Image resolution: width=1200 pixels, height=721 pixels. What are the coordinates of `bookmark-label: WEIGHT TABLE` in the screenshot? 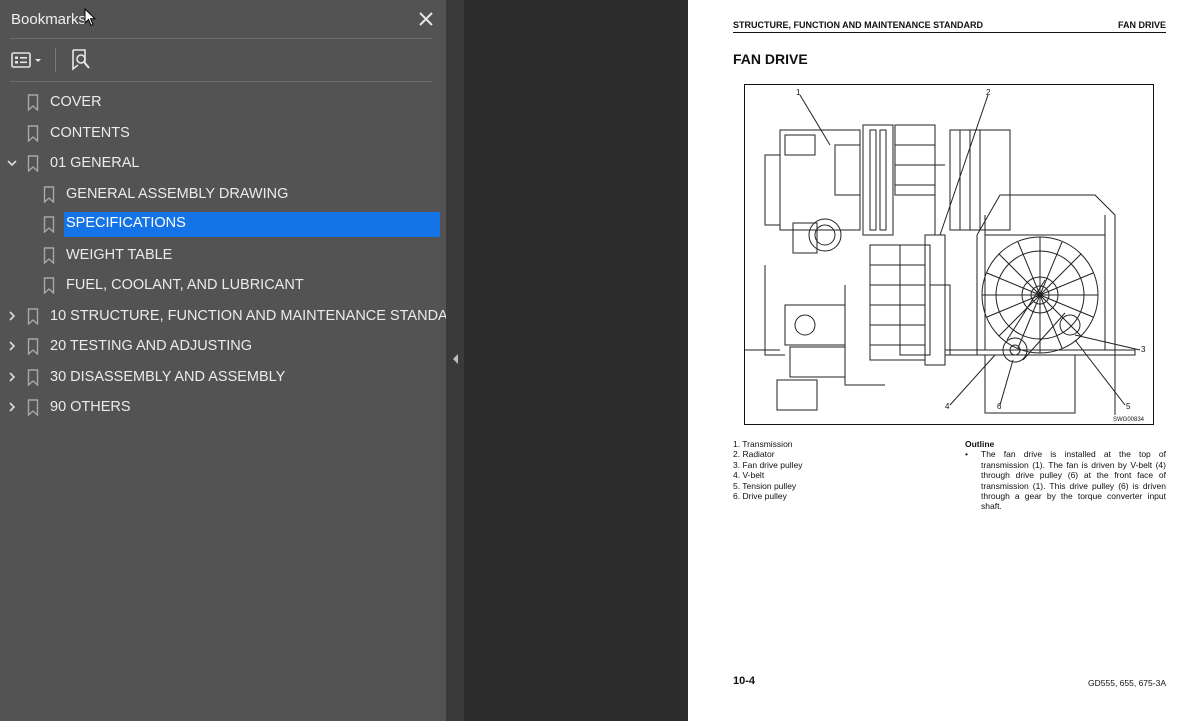 It's located at (119, 254).